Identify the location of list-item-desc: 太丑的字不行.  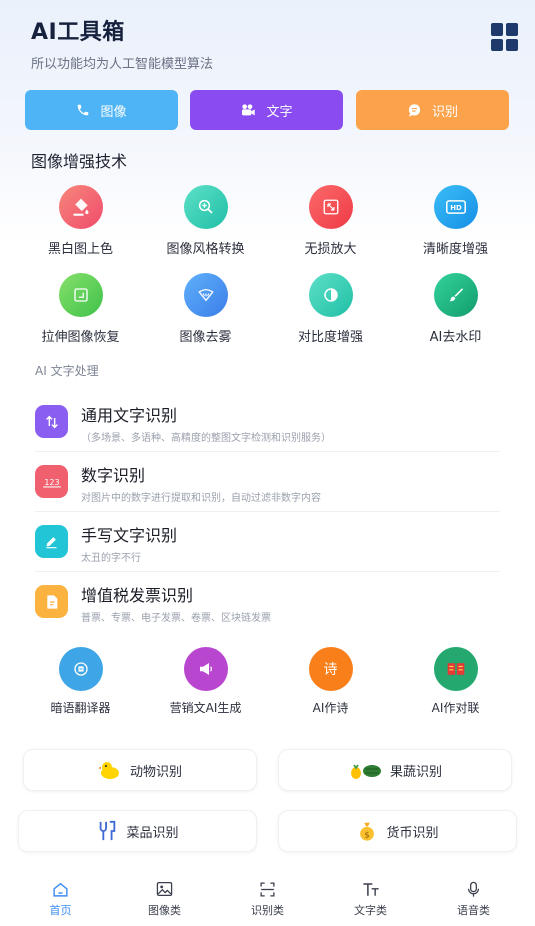
(111, 558).